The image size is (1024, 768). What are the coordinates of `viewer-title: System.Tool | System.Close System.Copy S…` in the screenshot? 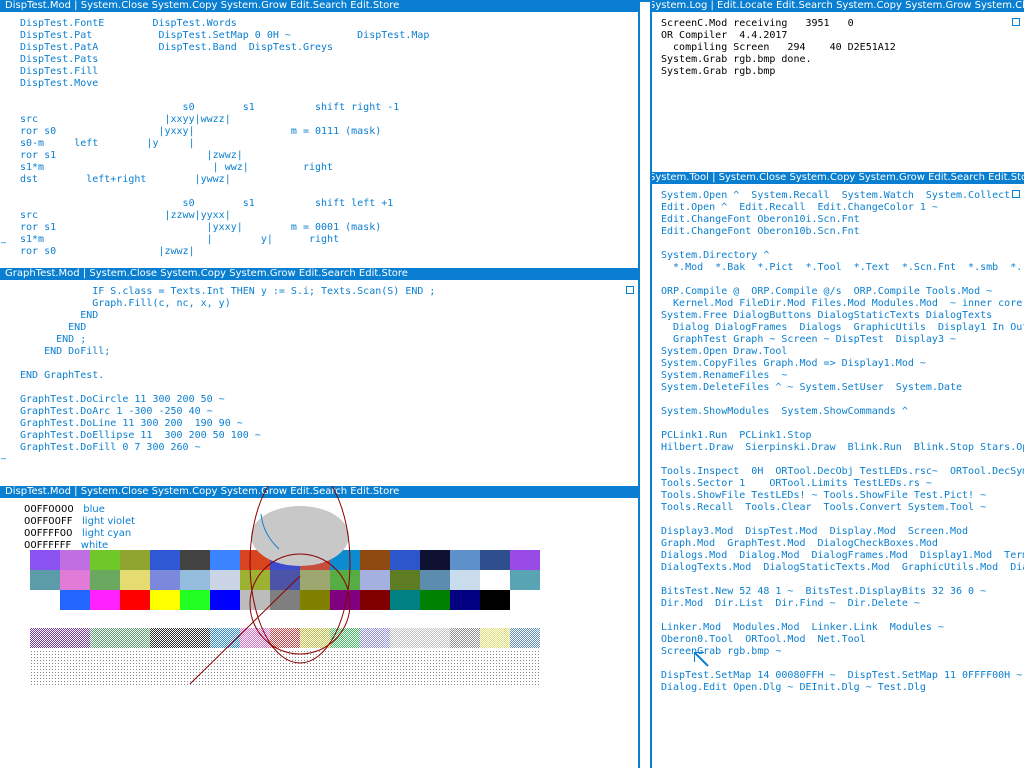 It's located at (838, 177).